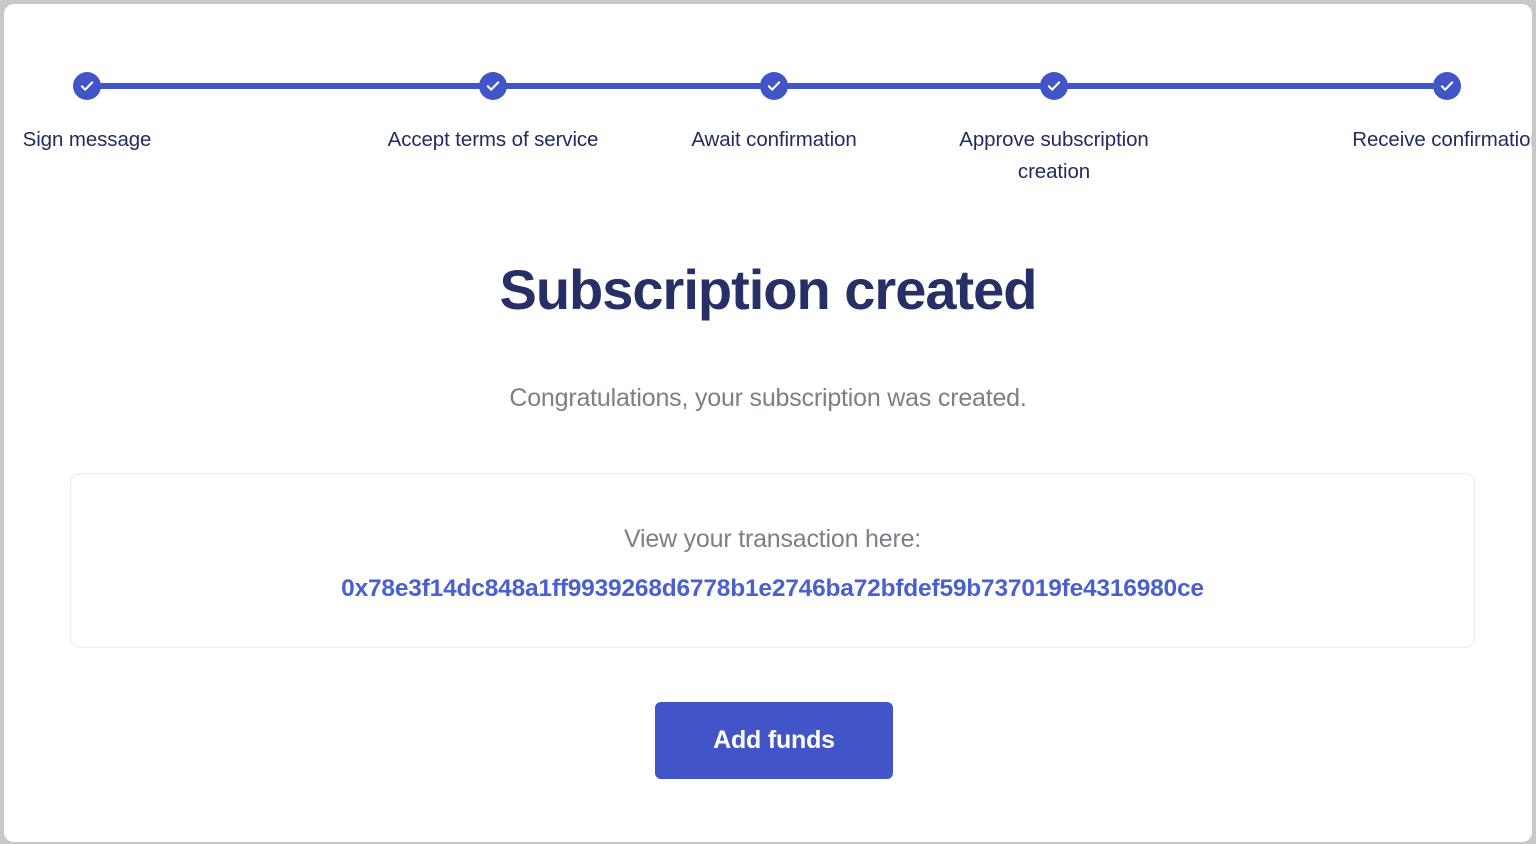 This screenshot has height=844, width=1536. What do you see at coordinates (768, 289) in the screenshot?
I see `page-title: Subscription created` at bounding box center [768, 289].